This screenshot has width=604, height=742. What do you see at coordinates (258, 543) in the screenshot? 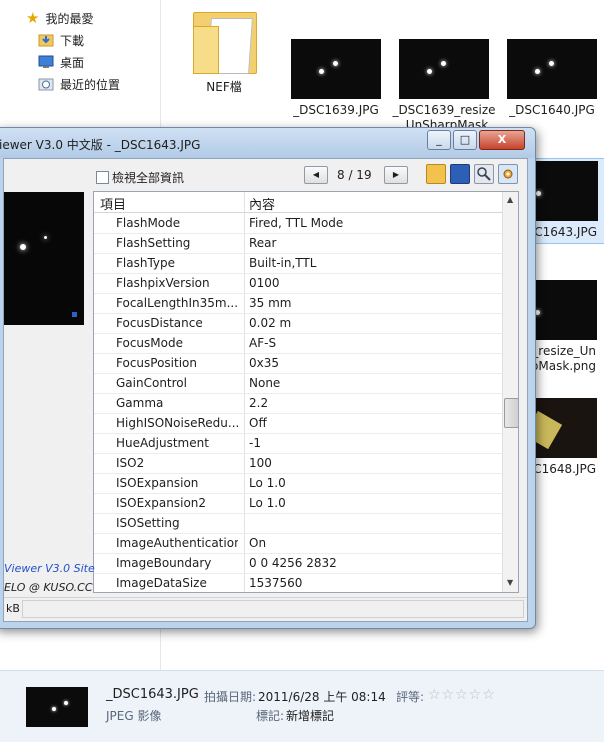
I see `row-value: On` at bounding box center [258, 543].